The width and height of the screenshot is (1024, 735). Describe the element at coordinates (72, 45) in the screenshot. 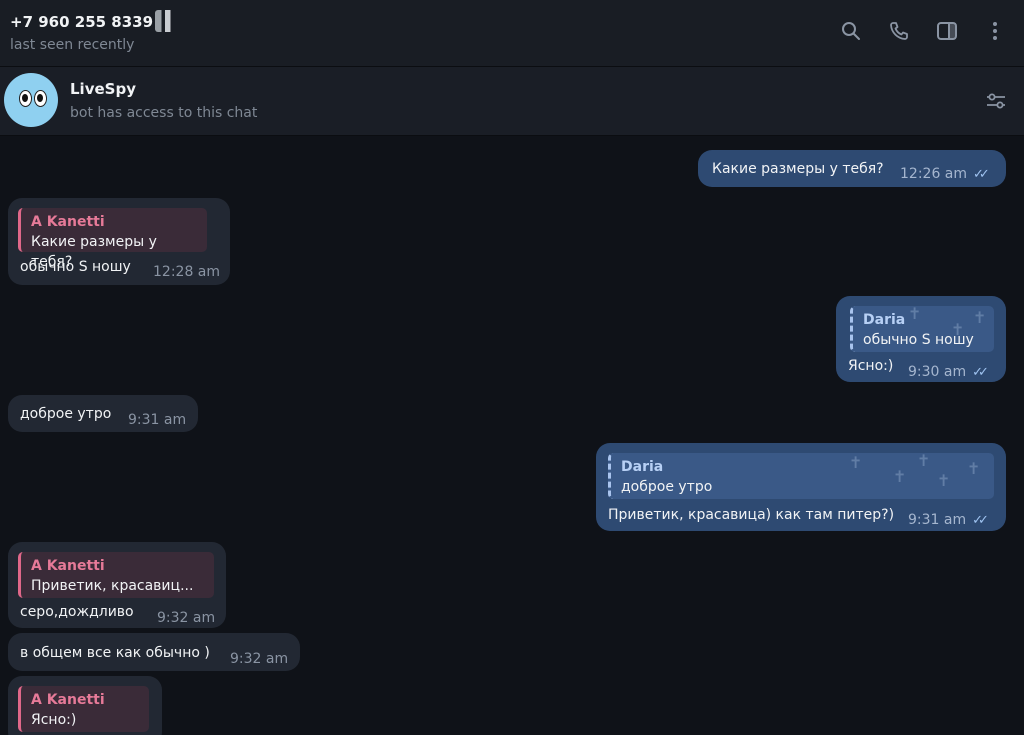

I see `contact-status: last seen recently` at that location.